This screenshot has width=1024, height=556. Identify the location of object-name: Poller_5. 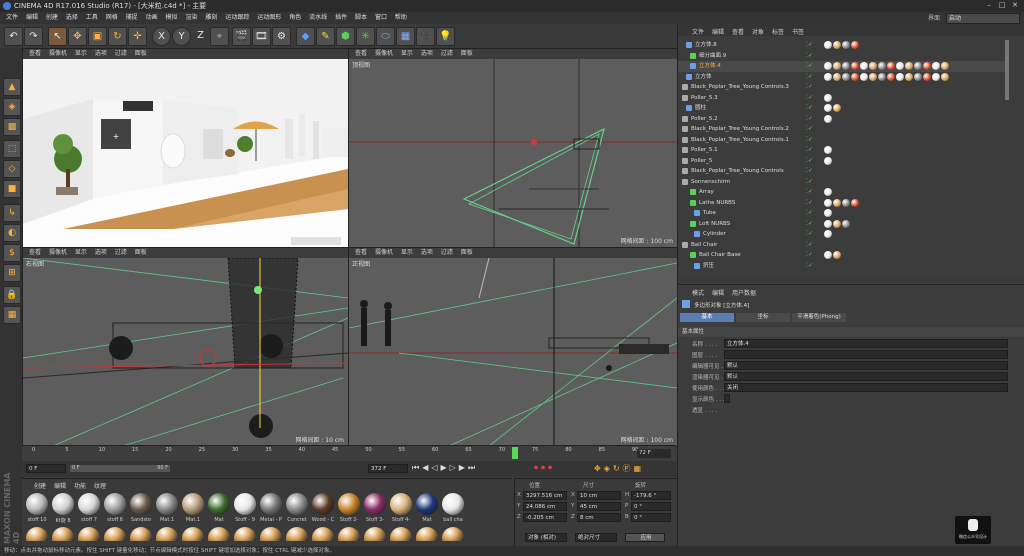
(701, 161).